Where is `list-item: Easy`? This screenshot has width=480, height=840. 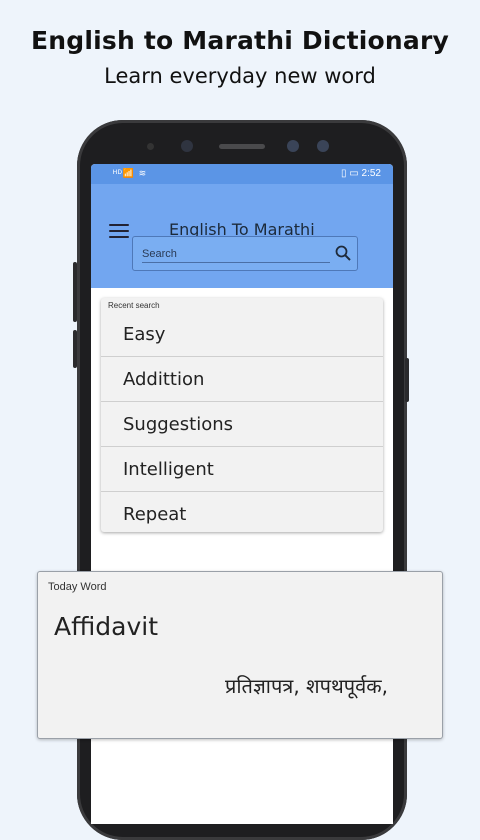
list-item: Easy is located at coordinates (242, 334).